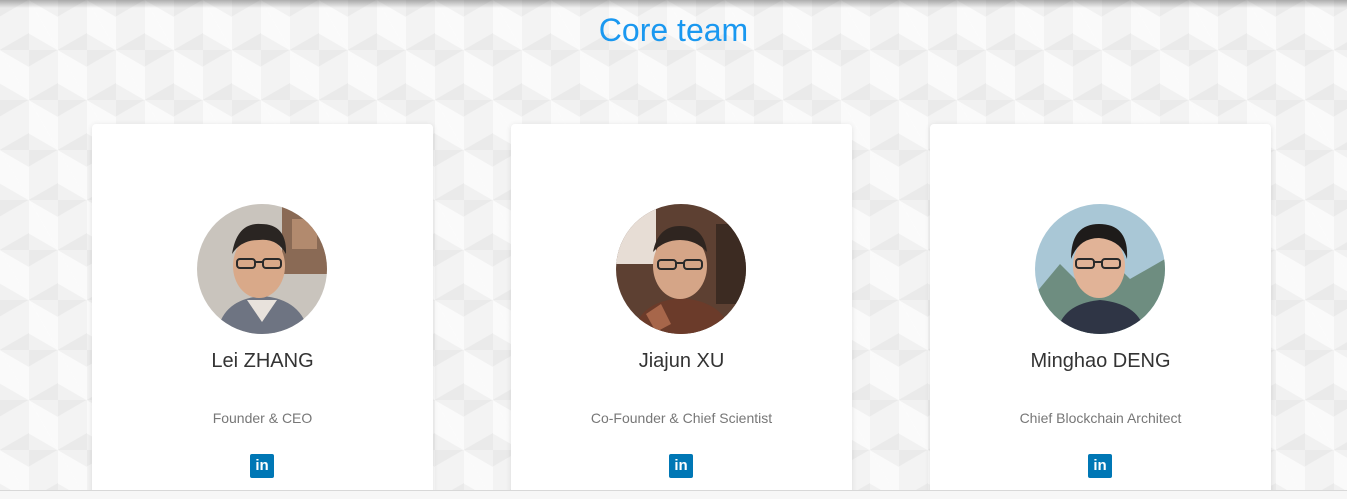 This screenshot has width=1347, height=499. What do you see at coordinates (1100, 361) in the screenshot?
I see `member-name: Minghao DENG` at bounding box center [1100, 361].